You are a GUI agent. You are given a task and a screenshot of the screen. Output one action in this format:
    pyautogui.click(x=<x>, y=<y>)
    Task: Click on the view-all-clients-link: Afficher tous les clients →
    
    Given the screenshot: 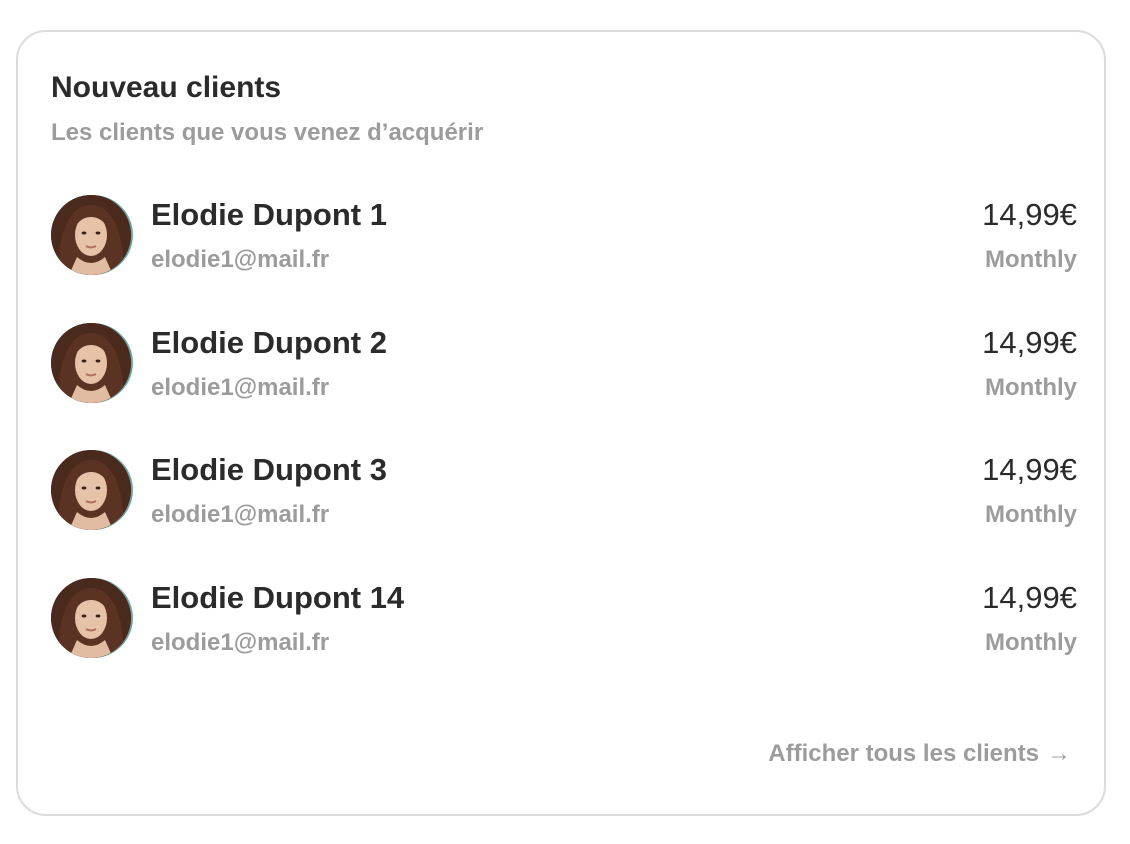 What is the action you would take?
    pyautogui.click(x=919, y=754)
    